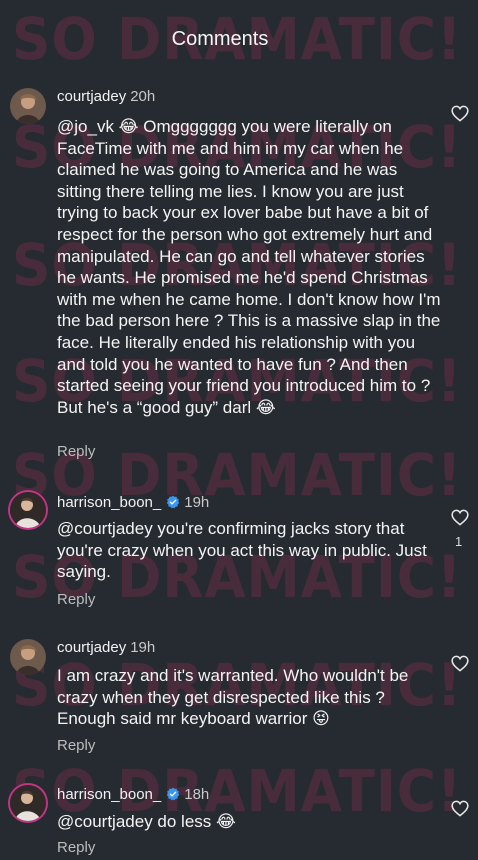  I want to click on comment-meta: courtjadey 19h, so click(106, 647).